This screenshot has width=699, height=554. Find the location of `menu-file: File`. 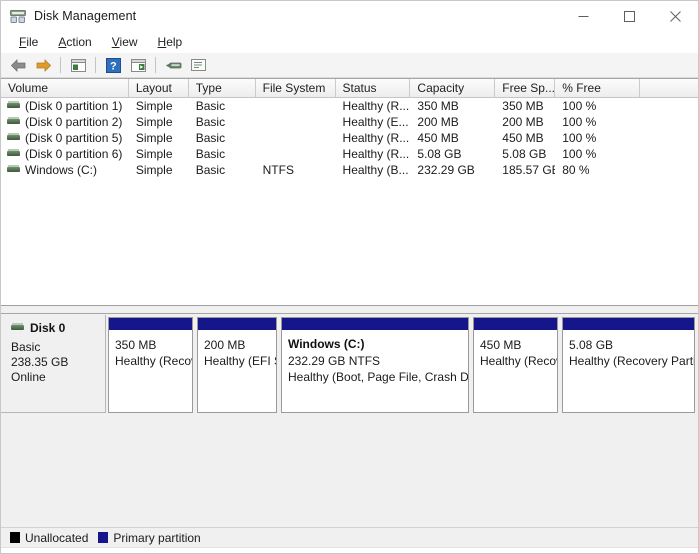

menu-file: File is located at coordinates (28, 42).